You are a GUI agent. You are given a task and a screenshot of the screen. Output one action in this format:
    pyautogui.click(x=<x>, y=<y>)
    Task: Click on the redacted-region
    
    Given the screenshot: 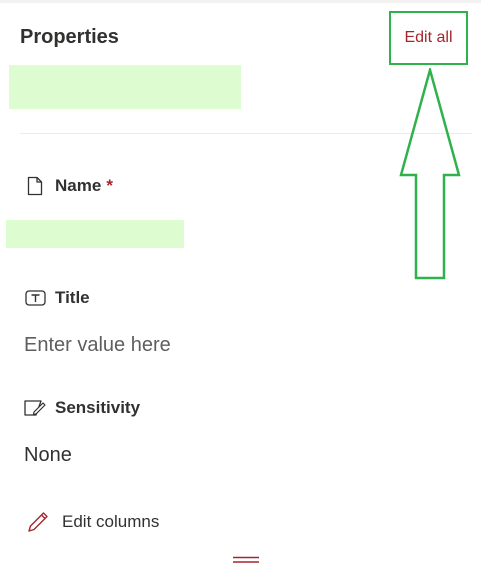 What is the action you would take?
    pyautogui.click(x=125, y=87)
    